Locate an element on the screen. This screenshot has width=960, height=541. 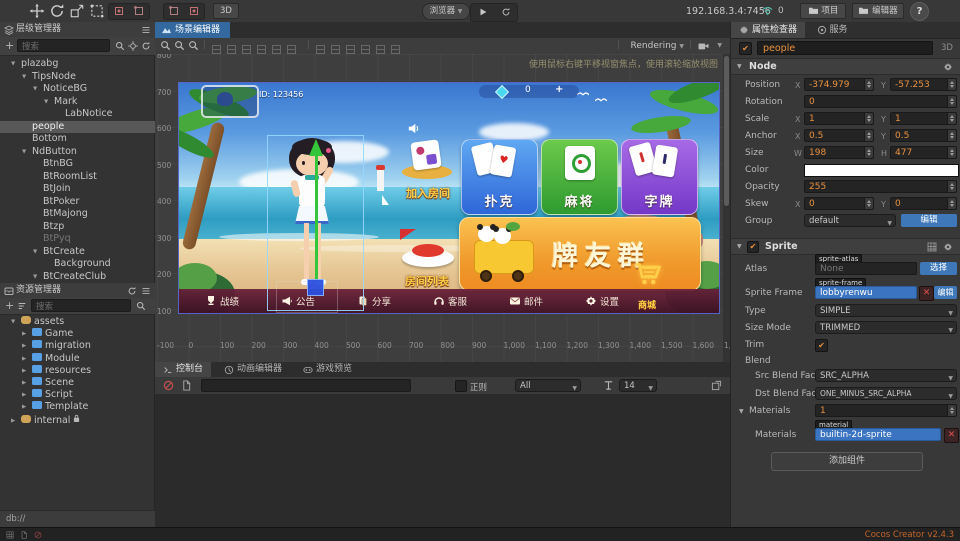
tab-游戏预览: 游戏预览 is located at coordinates (327, 369).